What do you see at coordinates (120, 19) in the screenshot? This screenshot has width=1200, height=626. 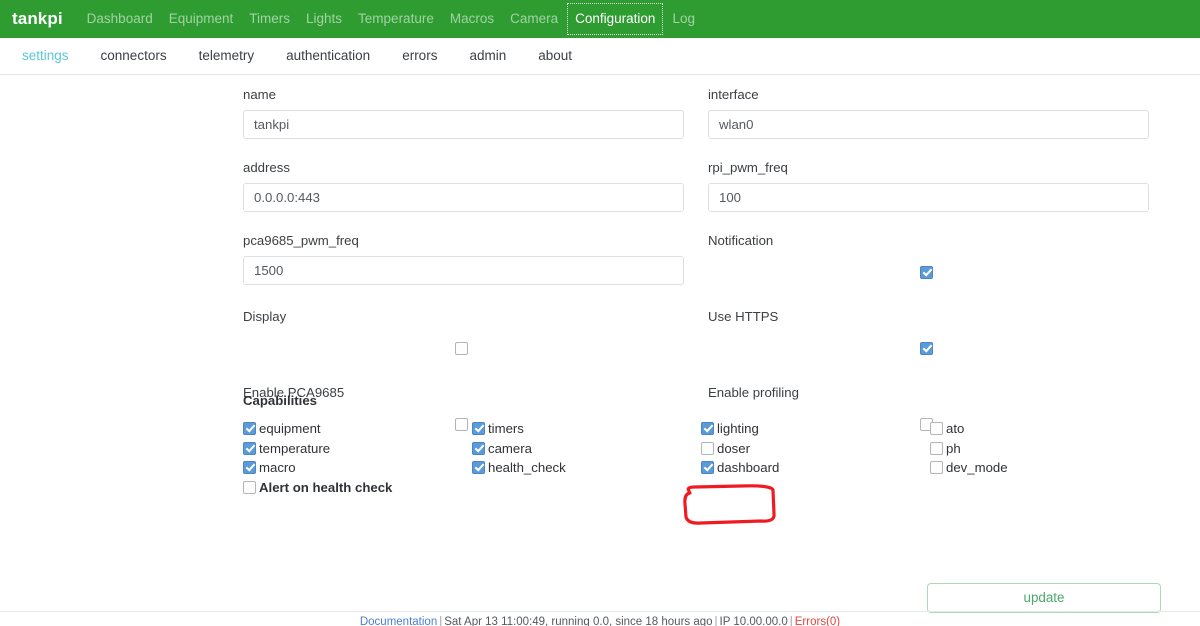 I see `nav-item-dashboard: Dashboard` at bounding box center [120, 19].